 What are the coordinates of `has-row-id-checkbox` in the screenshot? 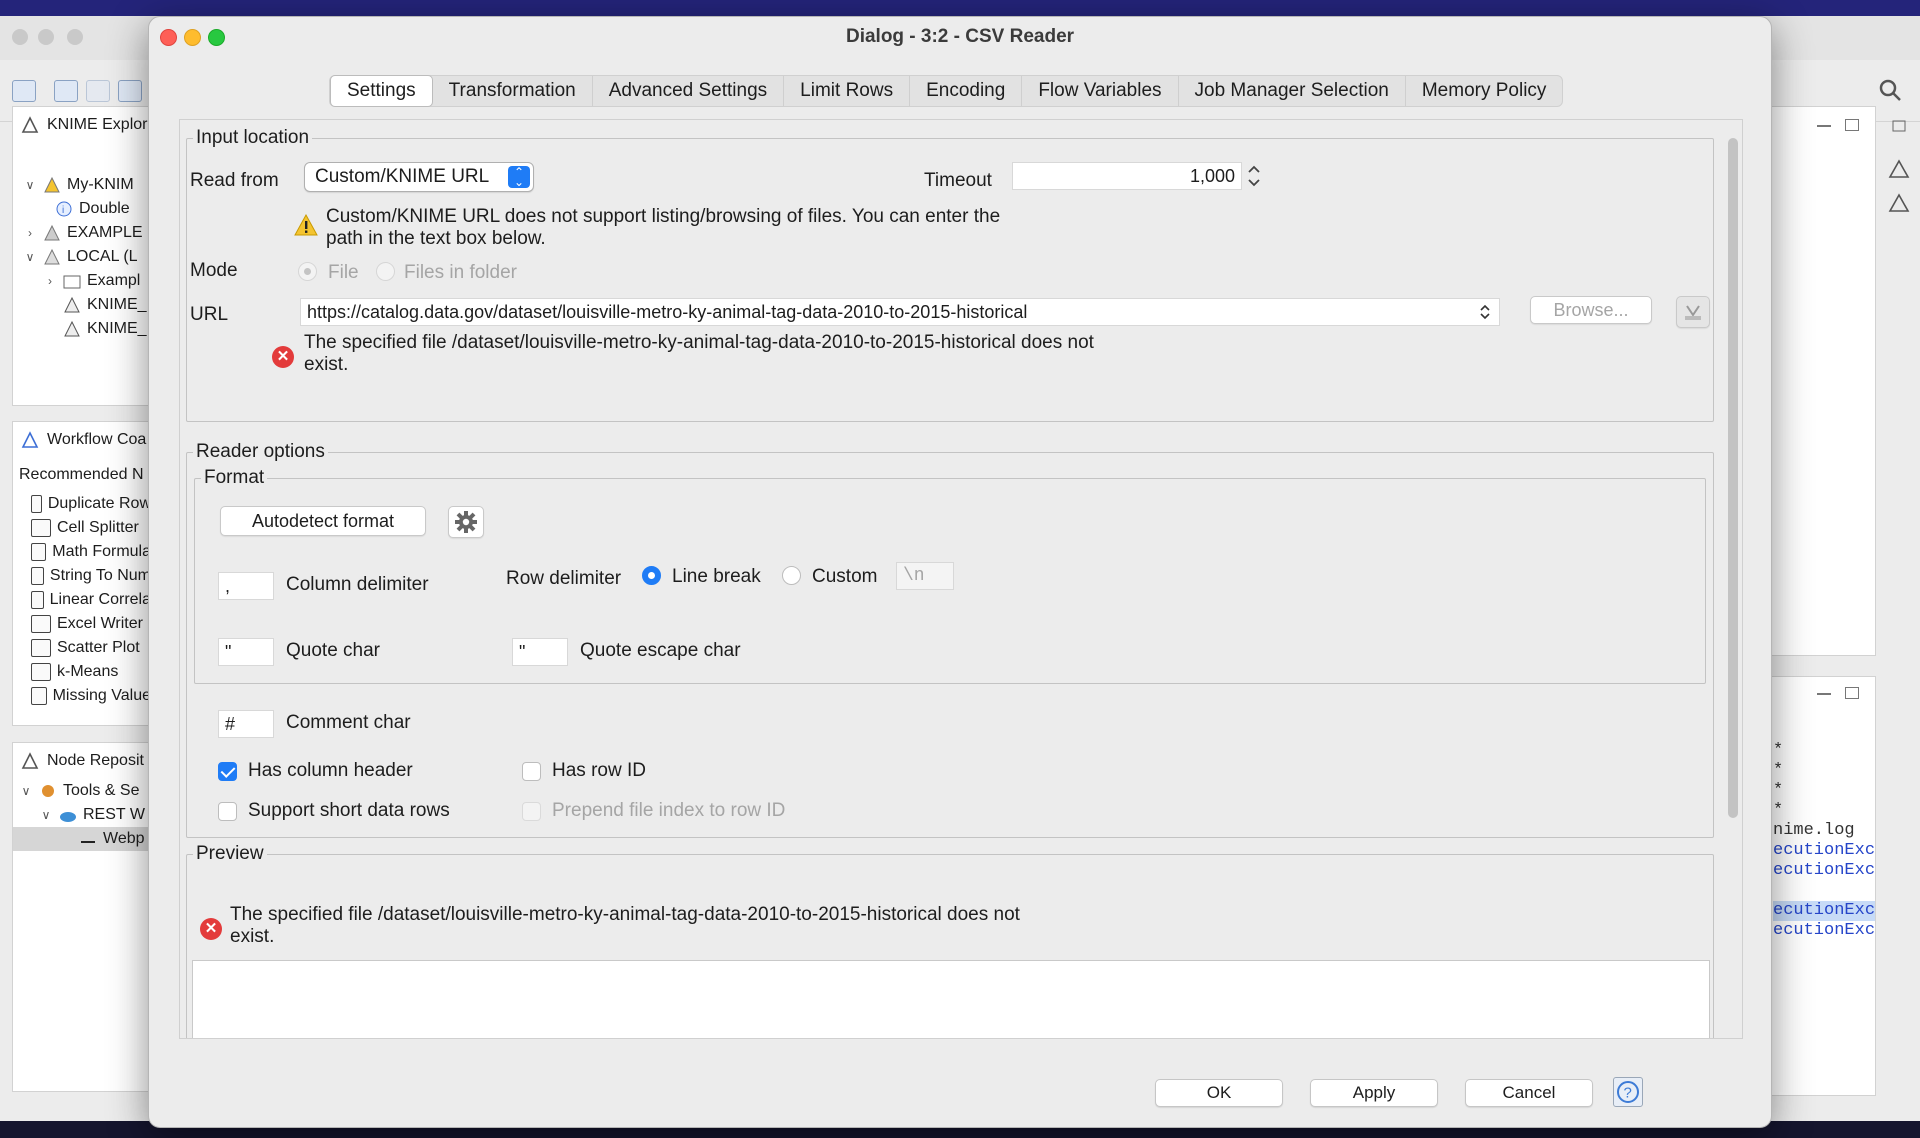 It's located at (531, 771).